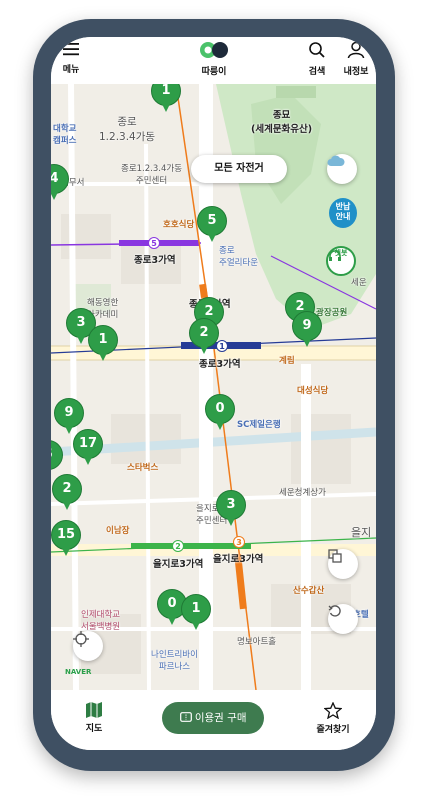 The image size is (427, 812). What do you see at coordinates (361, 532) in the screenshot?
I see `label-eulji: 을지` at bounding box center [361, 532].